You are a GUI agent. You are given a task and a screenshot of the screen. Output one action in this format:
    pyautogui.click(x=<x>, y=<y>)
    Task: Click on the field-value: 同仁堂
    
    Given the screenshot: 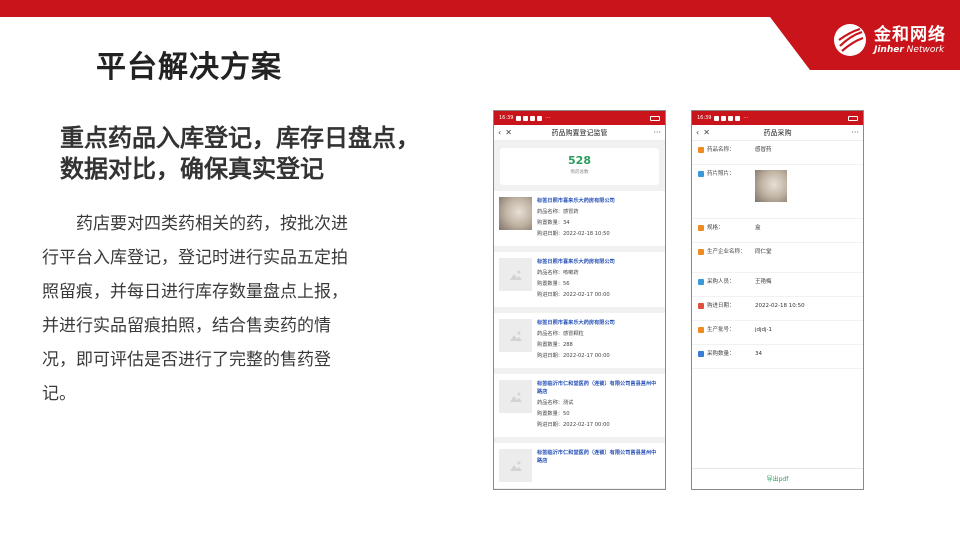 What is the action you would take?
    pyautogui.click(x=763, y=252)
    